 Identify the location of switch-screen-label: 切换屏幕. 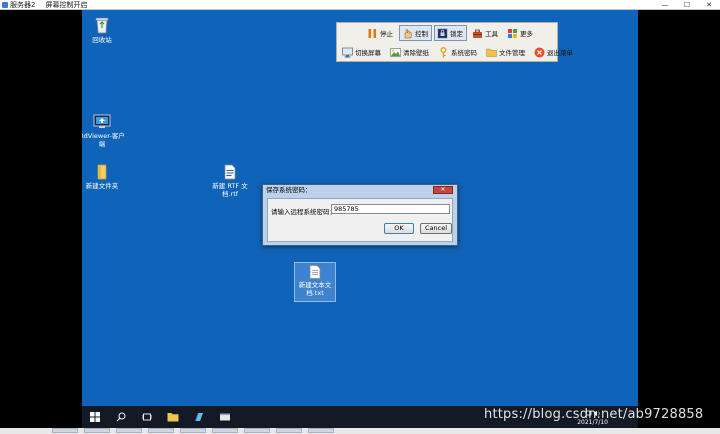
(368, 53).